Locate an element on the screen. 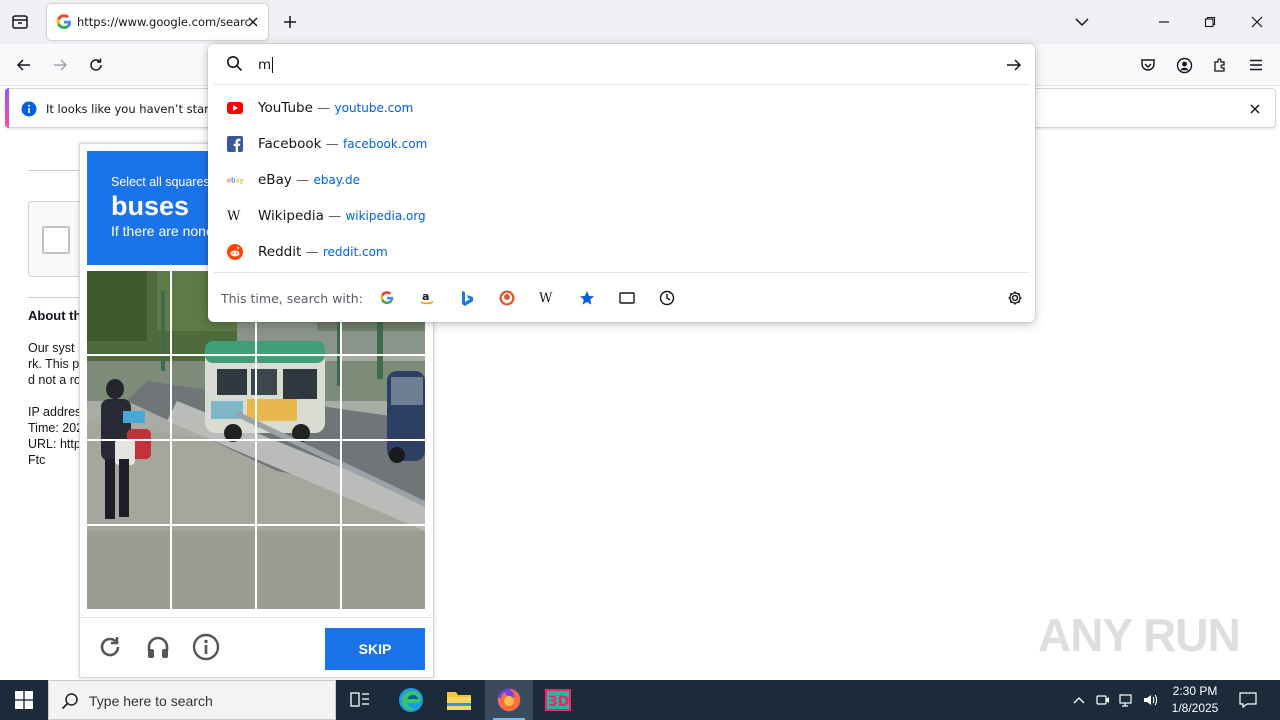 The height and width of the screenshot is (720, 1280). suggestion-url: wikipedia.org is located at coordinates (385, 216).